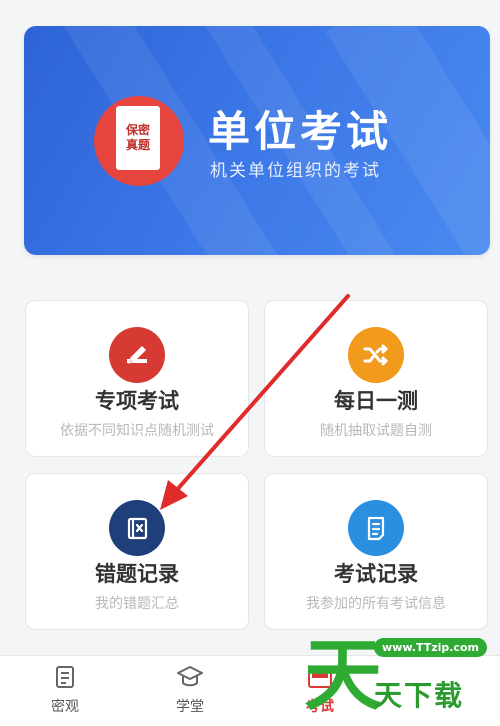 The width and height of the screenshot is (500, 726). Describe the element at coordinates (190, 680) in the screenshot. I see `graduation-cap-icon` at that location.